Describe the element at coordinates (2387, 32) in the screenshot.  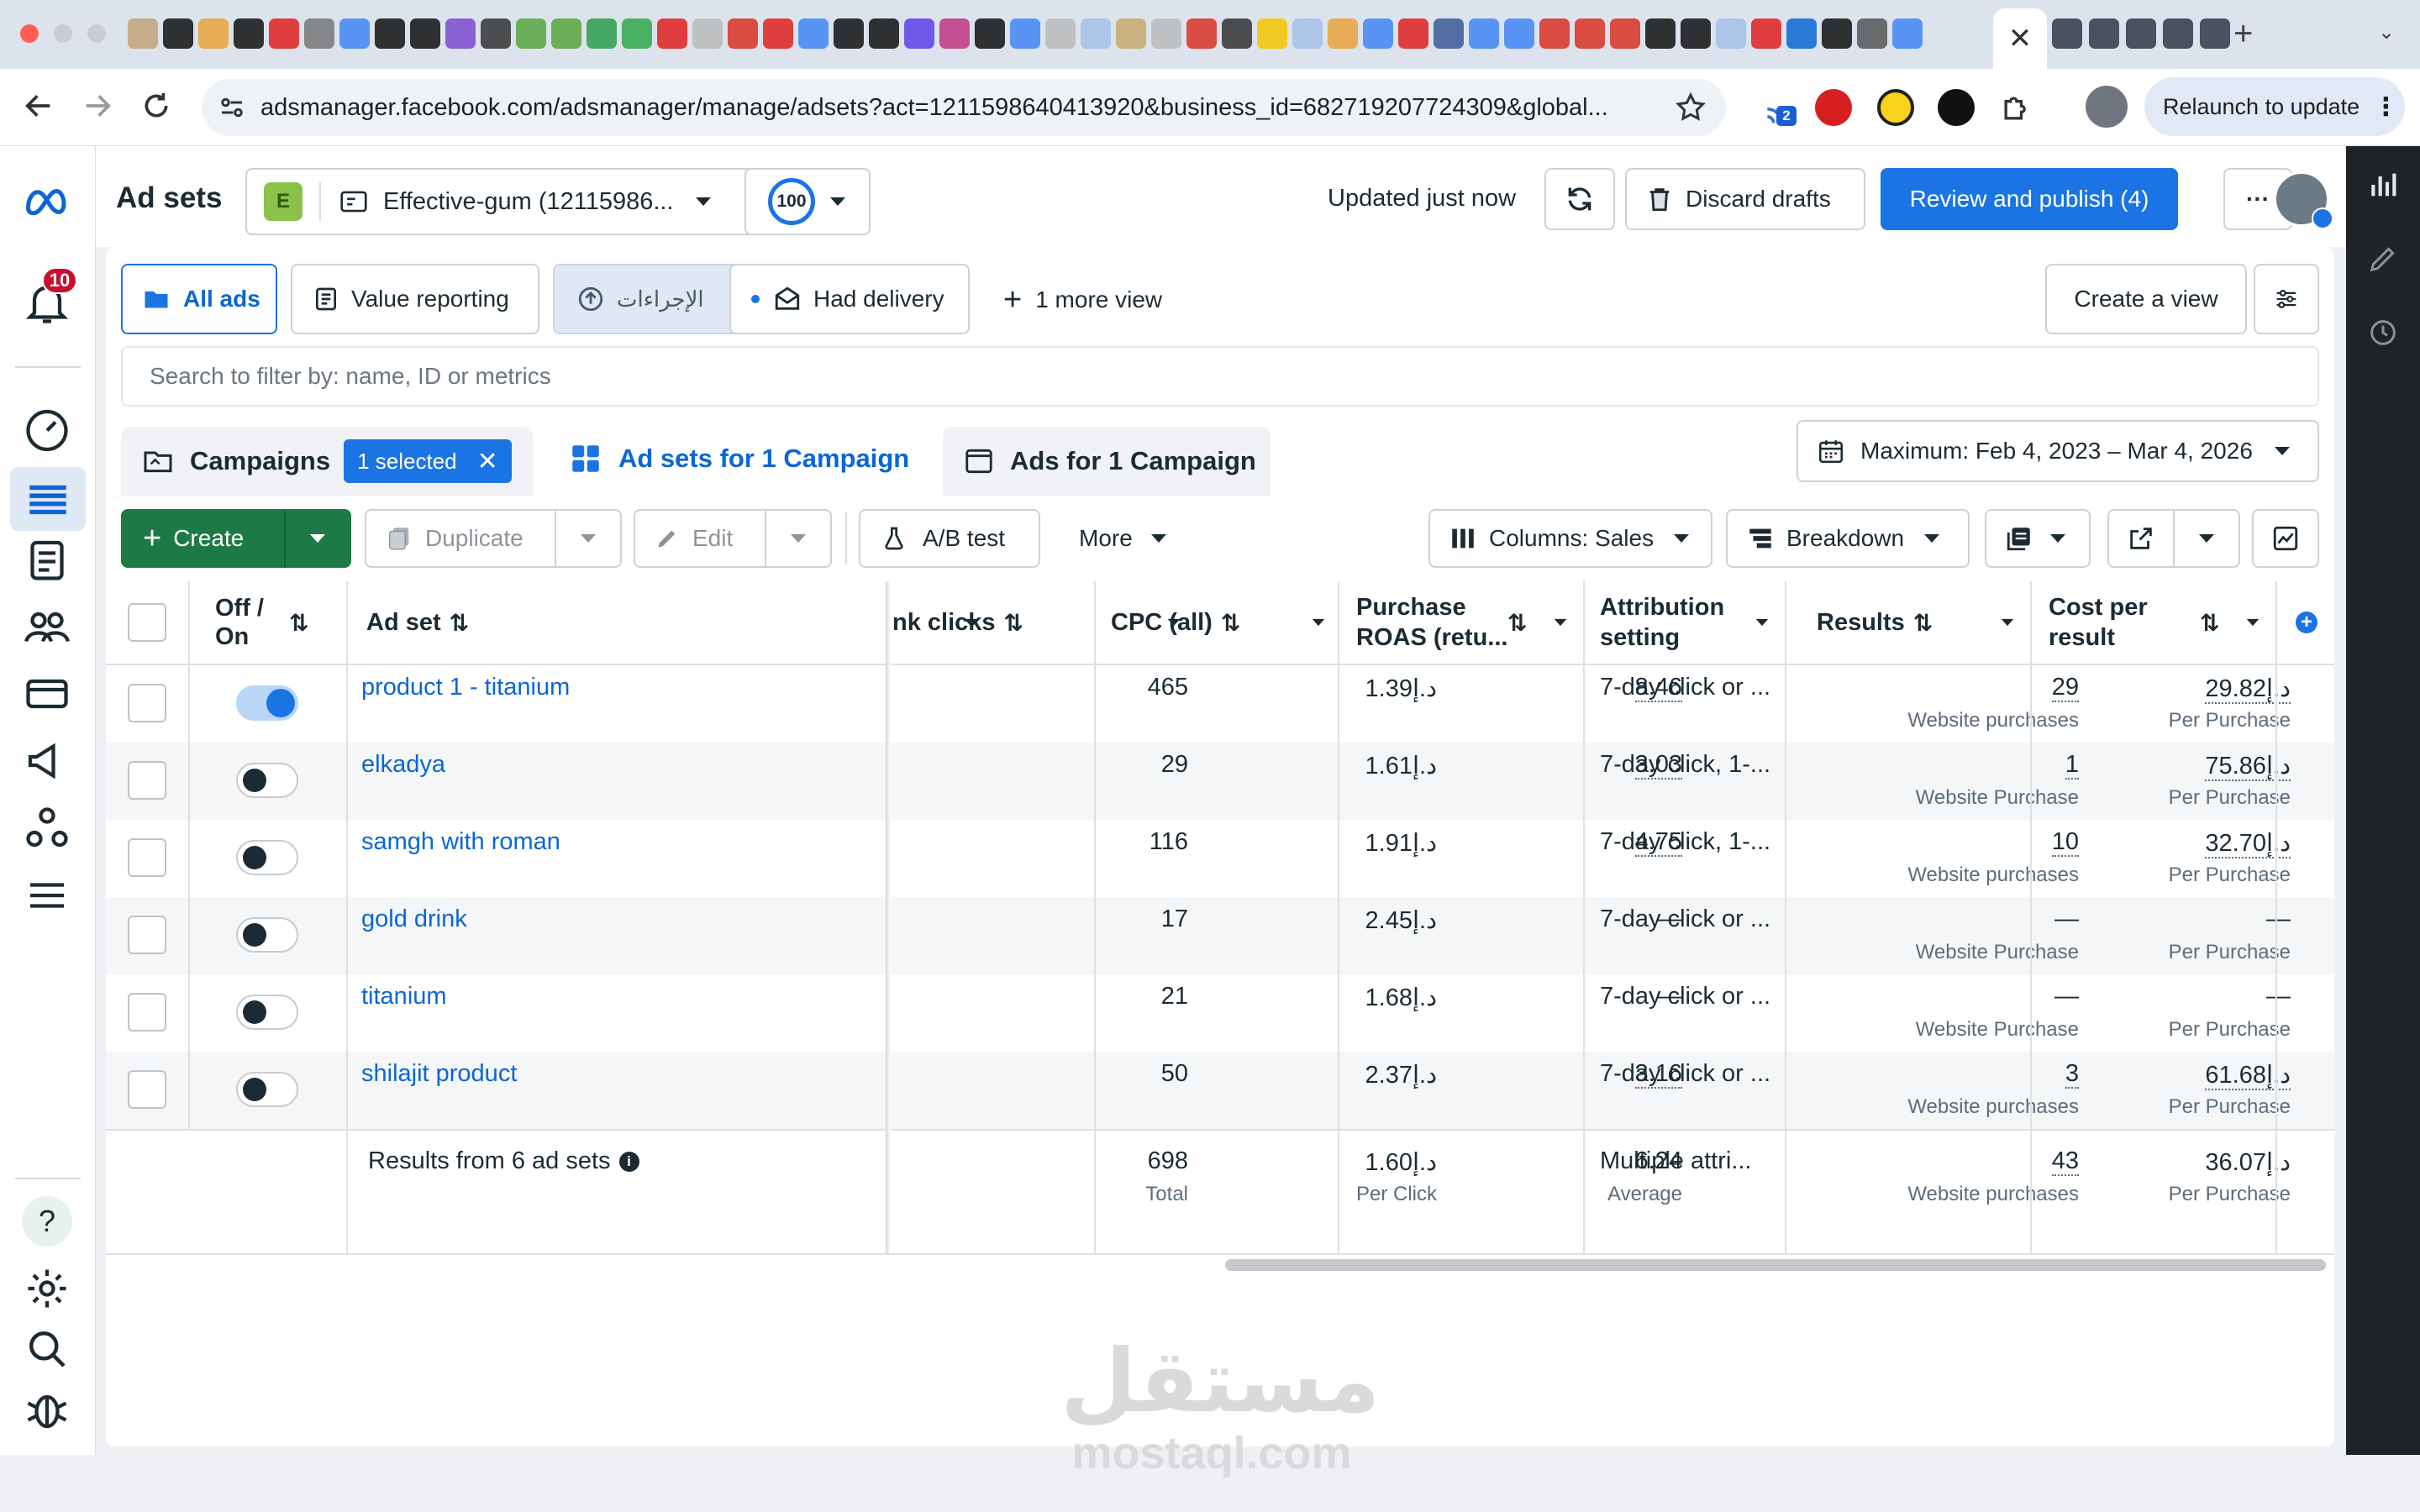
I see `tab-search-icon: ⌄` at that location.